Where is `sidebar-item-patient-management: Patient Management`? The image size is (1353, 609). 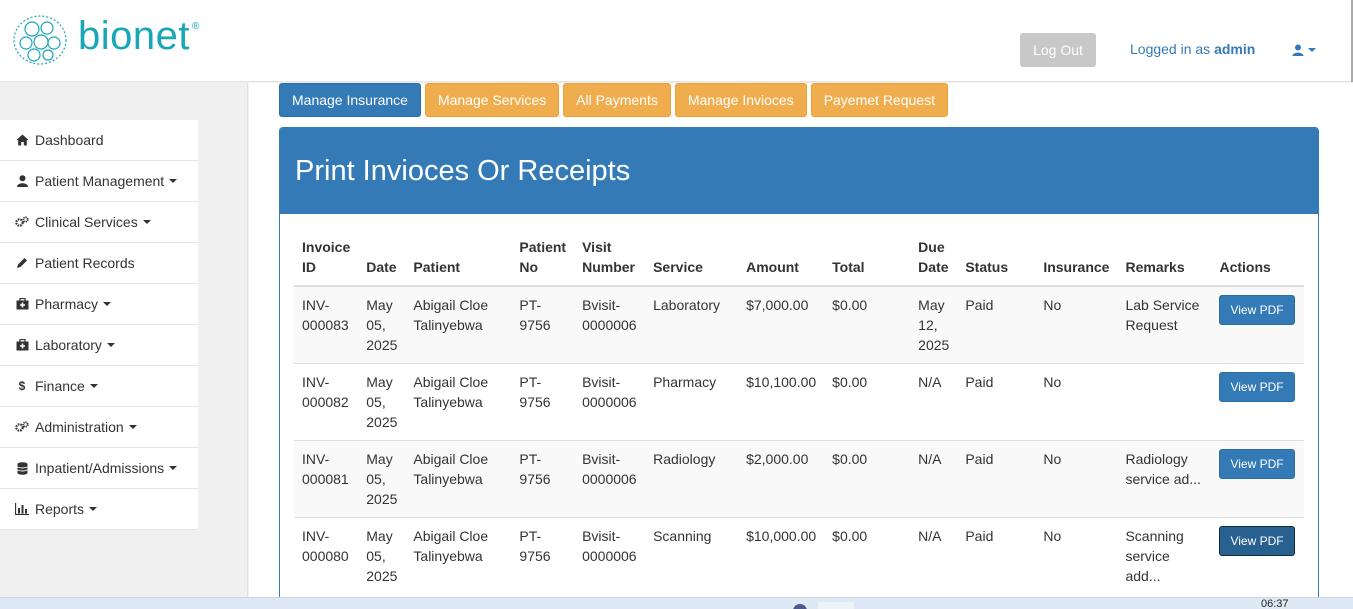 sidebar-item-patient-management: Patient Management is located at coordinates (99, 181).